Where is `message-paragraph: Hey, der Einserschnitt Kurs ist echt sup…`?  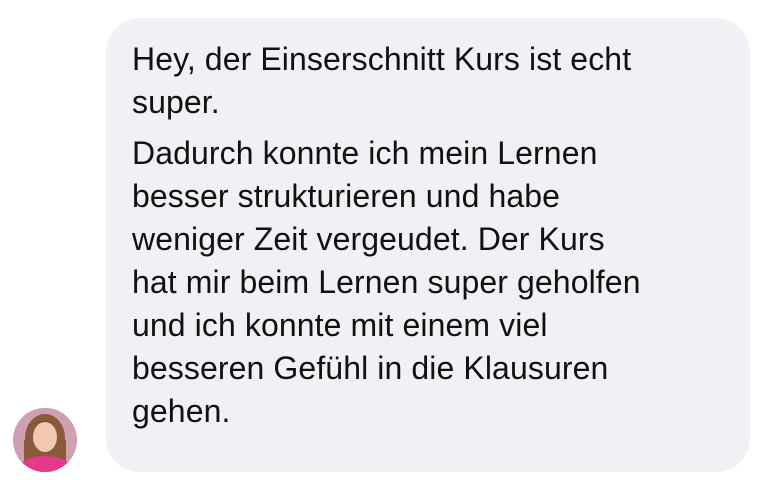
message-paragraph: Hey, der Einserschnitt Kurs ist echt sup… is located at coordinates (382, 80).